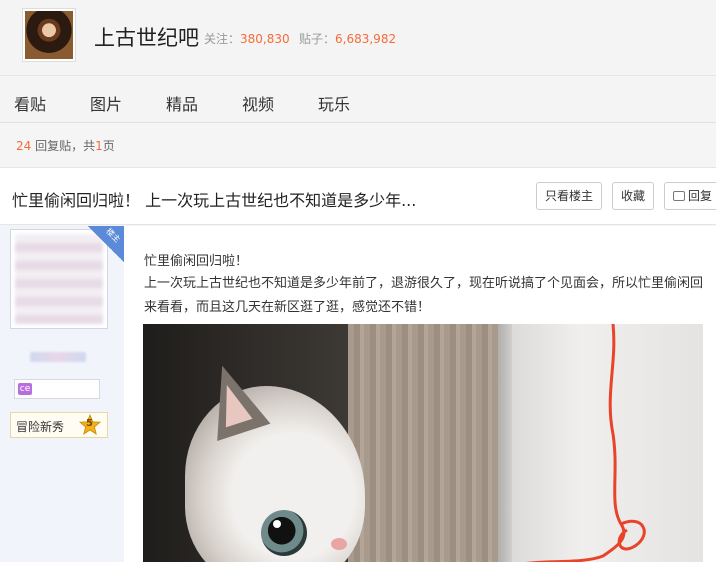 Image resolution: width=716 pixels, height=562 pixels. What do you see at coordinates (49, 35) in the screenshot?
I see `forum-avatar` at bounding box center [49, 35].